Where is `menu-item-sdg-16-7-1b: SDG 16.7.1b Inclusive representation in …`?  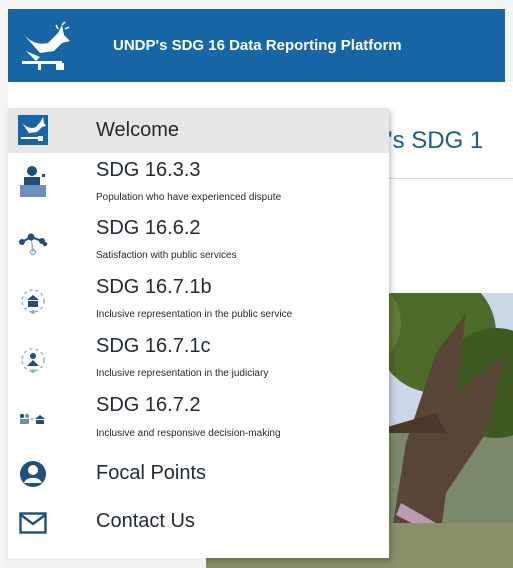
menu-item-sdg-16-7-1b: SDG 16.7.1b Inclusive representation in … is located at coordinates (198, 299).